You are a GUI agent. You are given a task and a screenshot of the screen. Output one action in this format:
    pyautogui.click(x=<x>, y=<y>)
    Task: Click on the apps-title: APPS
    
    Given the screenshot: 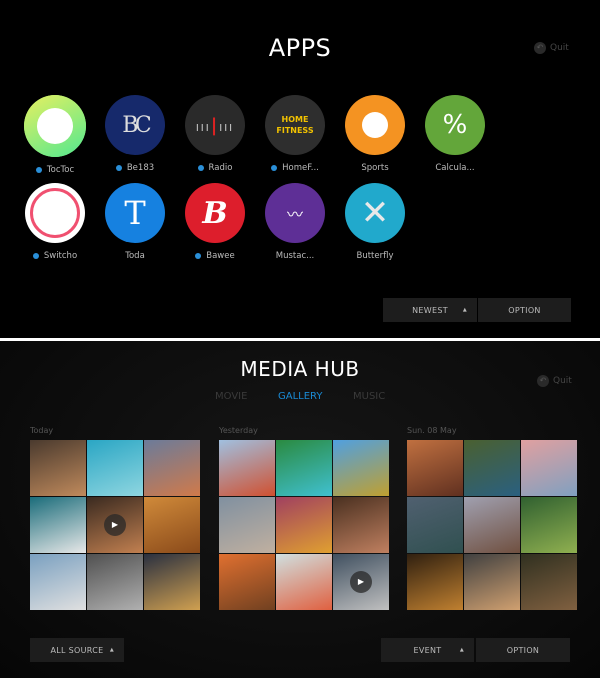 What is the action you would take?
    pyautogui.click(x=300, y=48)
    